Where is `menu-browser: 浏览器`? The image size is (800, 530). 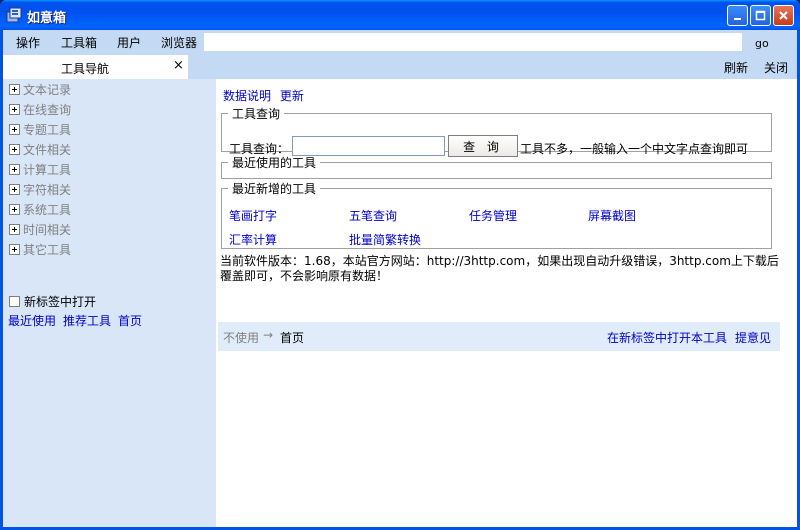
menu-browser: 浏览器 is located at coordinates (179, 42).